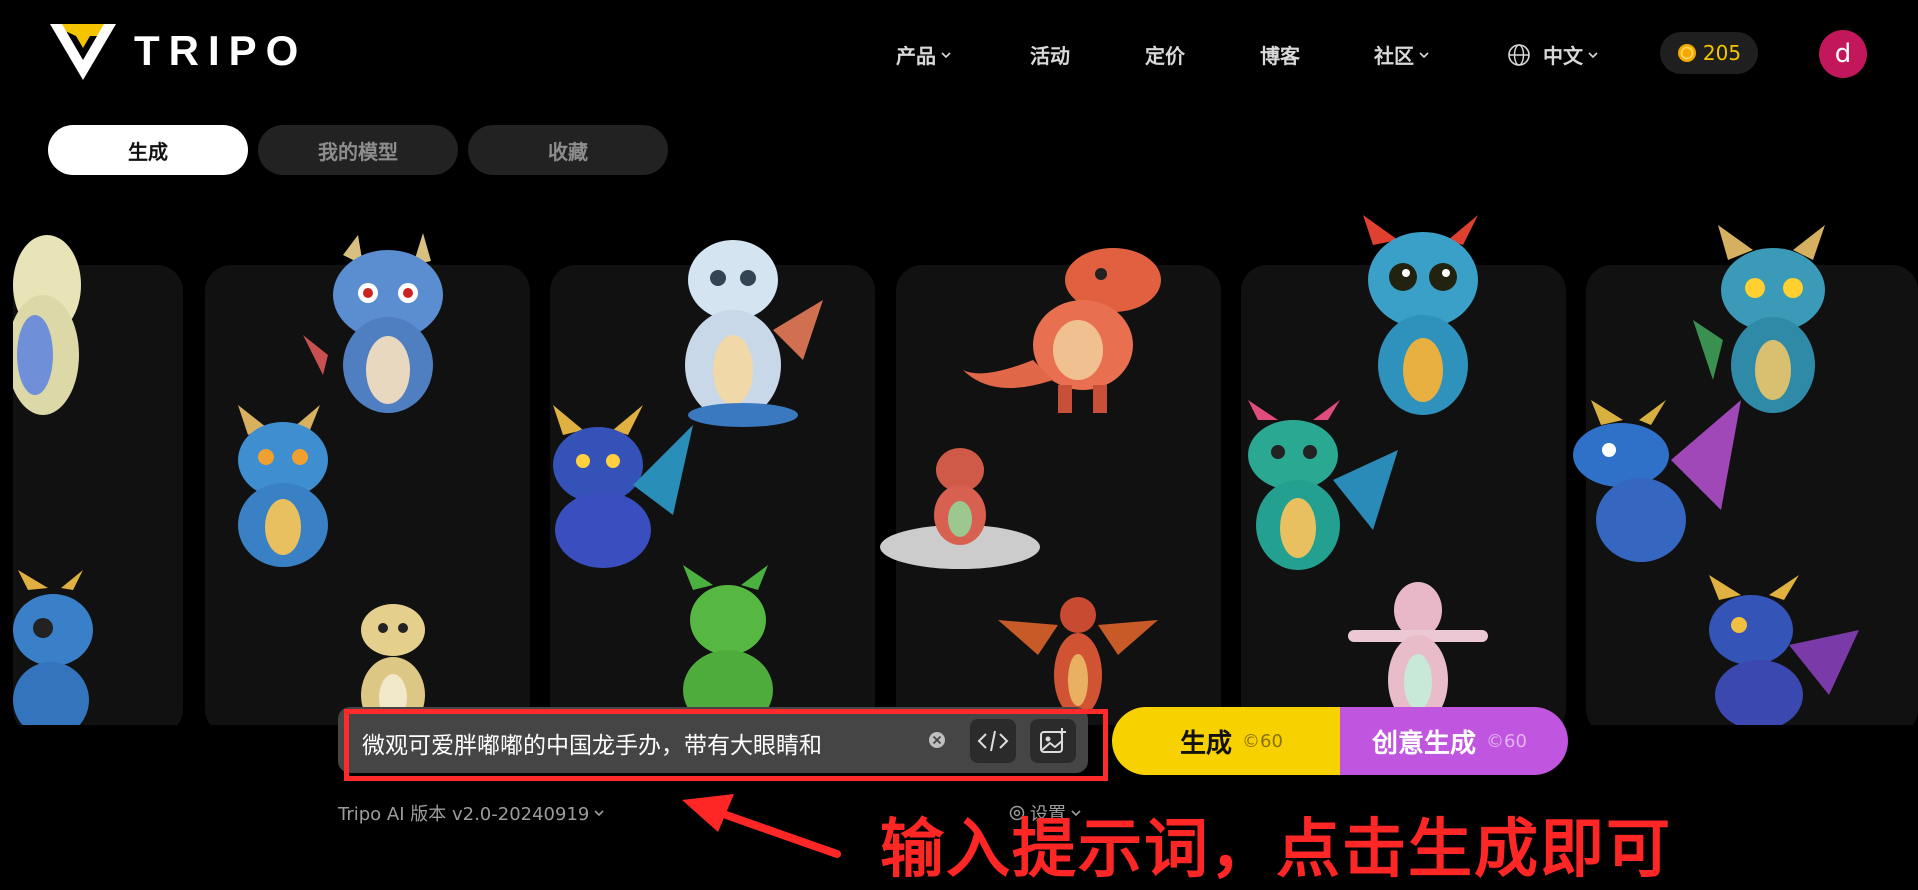  I want to click on tab-favorites: 收藏, so click(568, 150).